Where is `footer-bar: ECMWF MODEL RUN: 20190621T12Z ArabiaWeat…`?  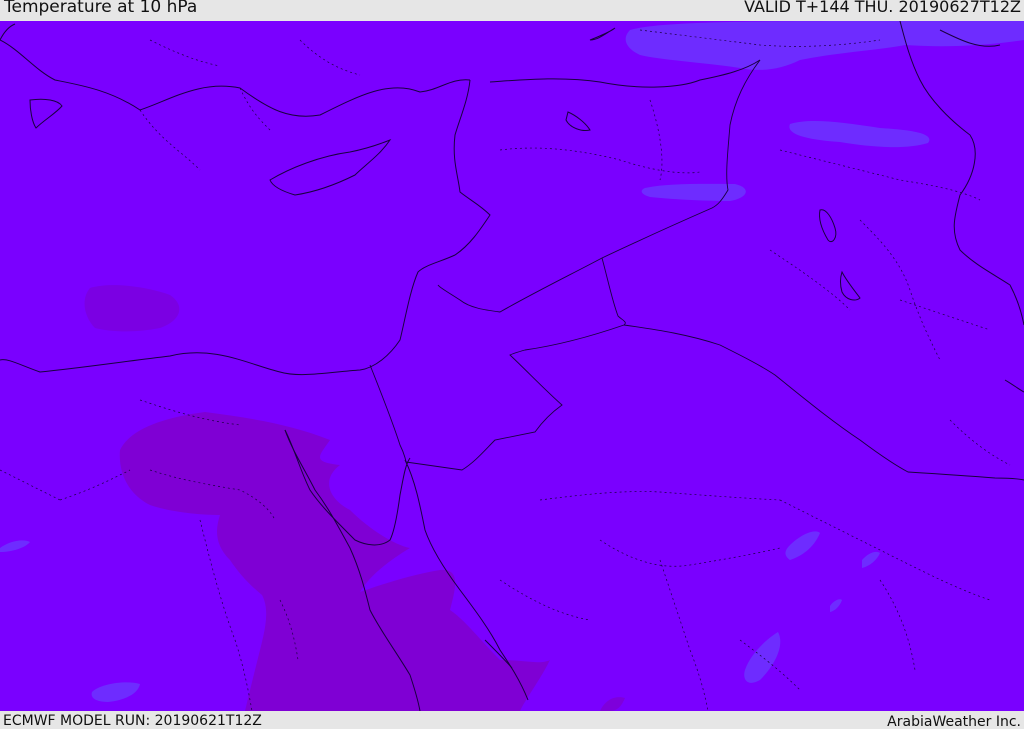 footer-bar: ECMWF MODEL RUN: 20190621T12Z ArabiaWeat… is located at coordinates (512, 720).